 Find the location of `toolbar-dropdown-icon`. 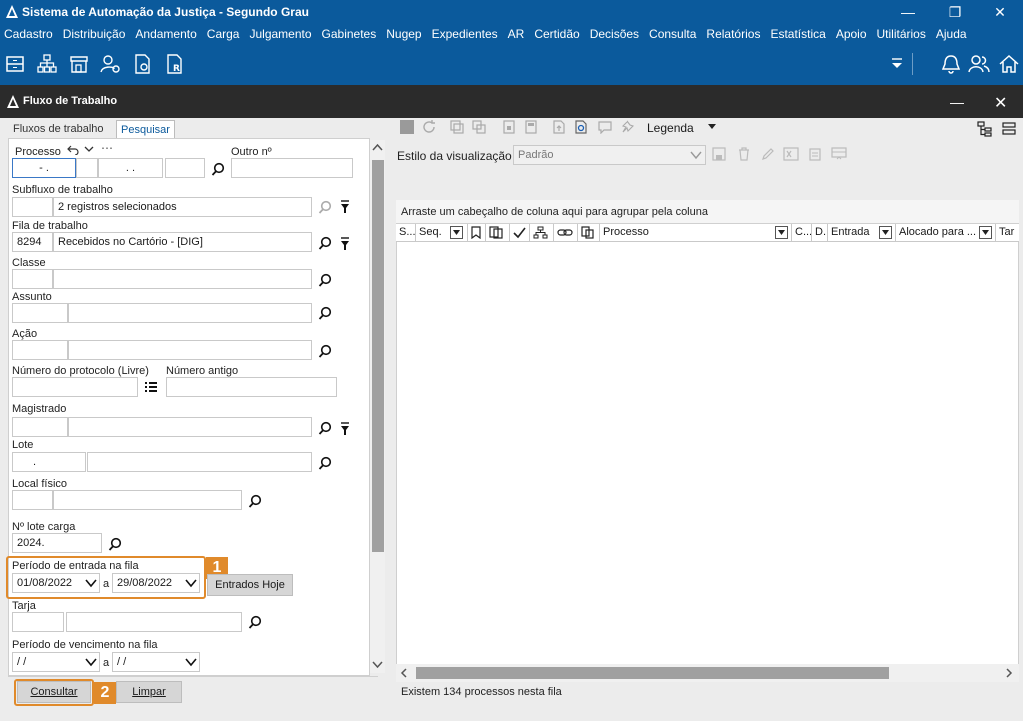

toolbar-dropdown-icon is located at coordinates (897, 64).